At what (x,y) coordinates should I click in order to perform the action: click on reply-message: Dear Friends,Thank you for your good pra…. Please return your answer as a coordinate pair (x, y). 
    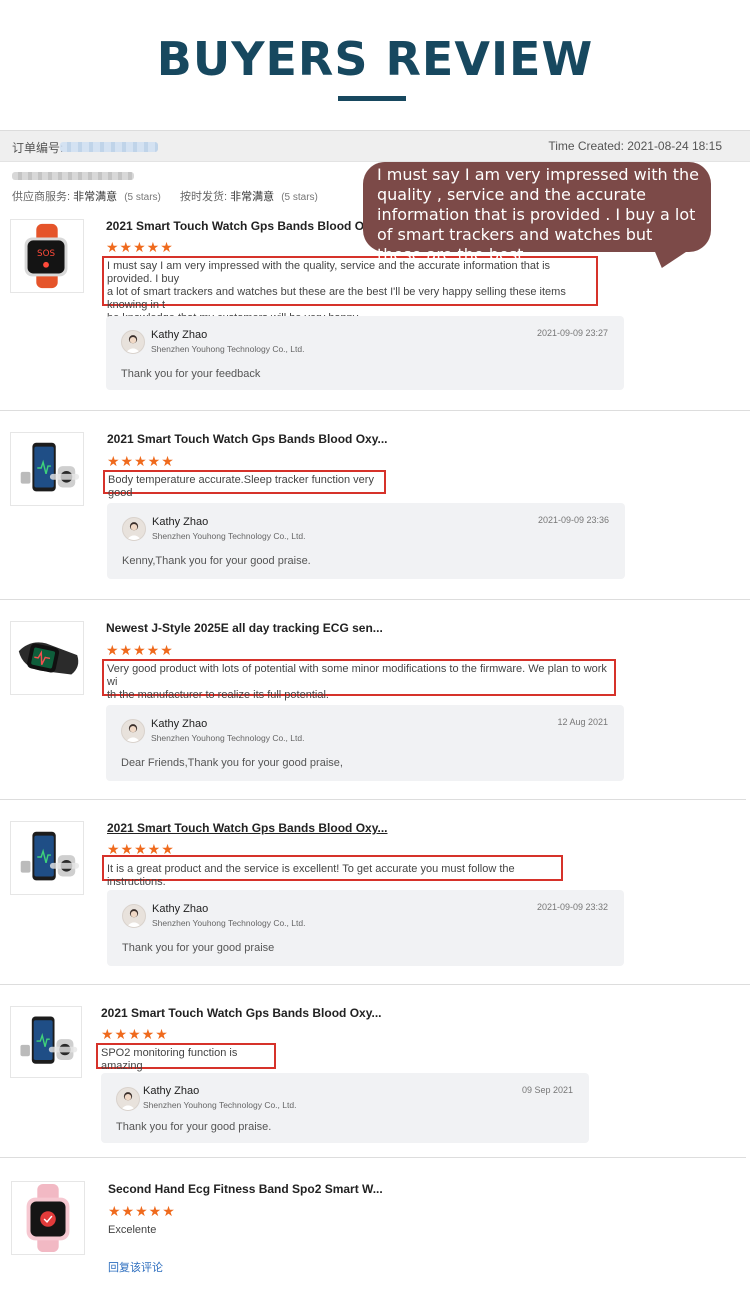
    Looking at the image, I should click on (232, 763).